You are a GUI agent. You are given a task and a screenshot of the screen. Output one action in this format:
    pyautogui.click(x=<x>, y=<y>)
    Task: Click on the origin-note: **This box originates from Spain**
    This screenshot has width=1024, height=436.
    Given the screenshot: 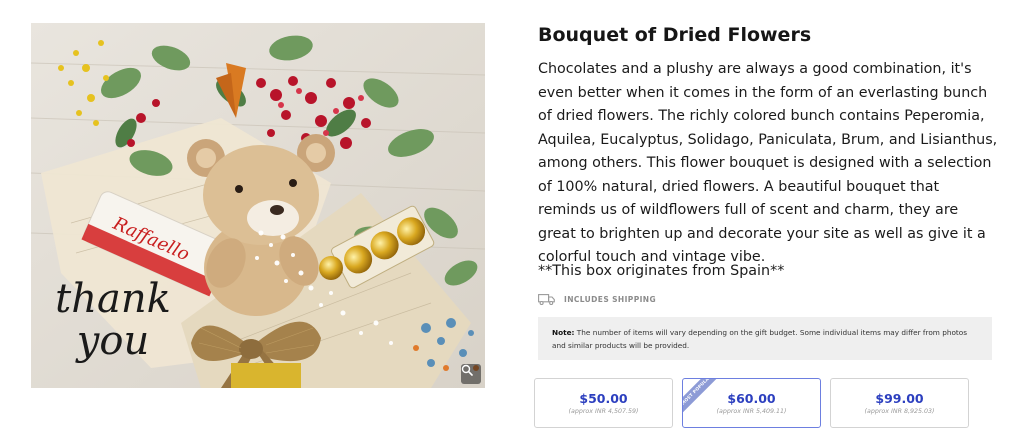 What is the action you would take?
    pyautogui.click(x=661, y=271)
    